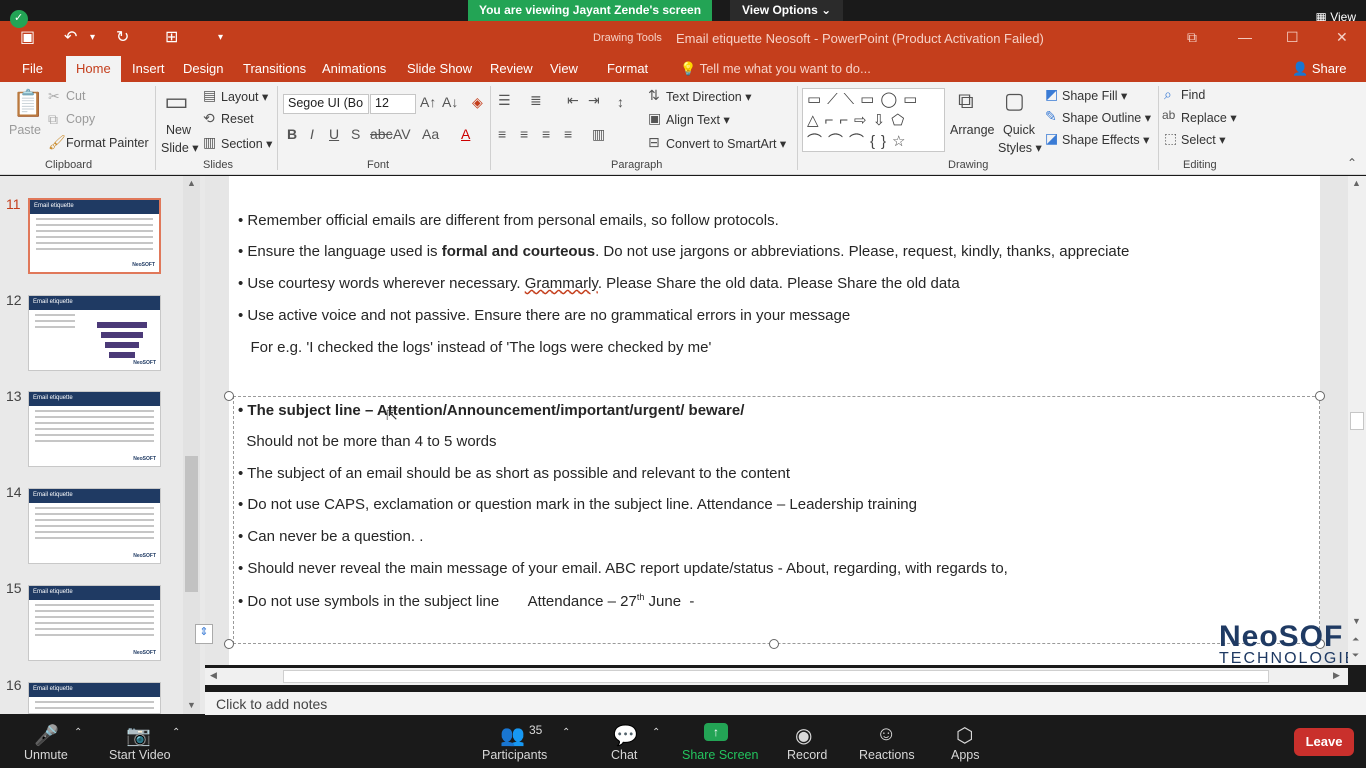  I want to click on format-painter-button: Format Painter, so click(107, 143).